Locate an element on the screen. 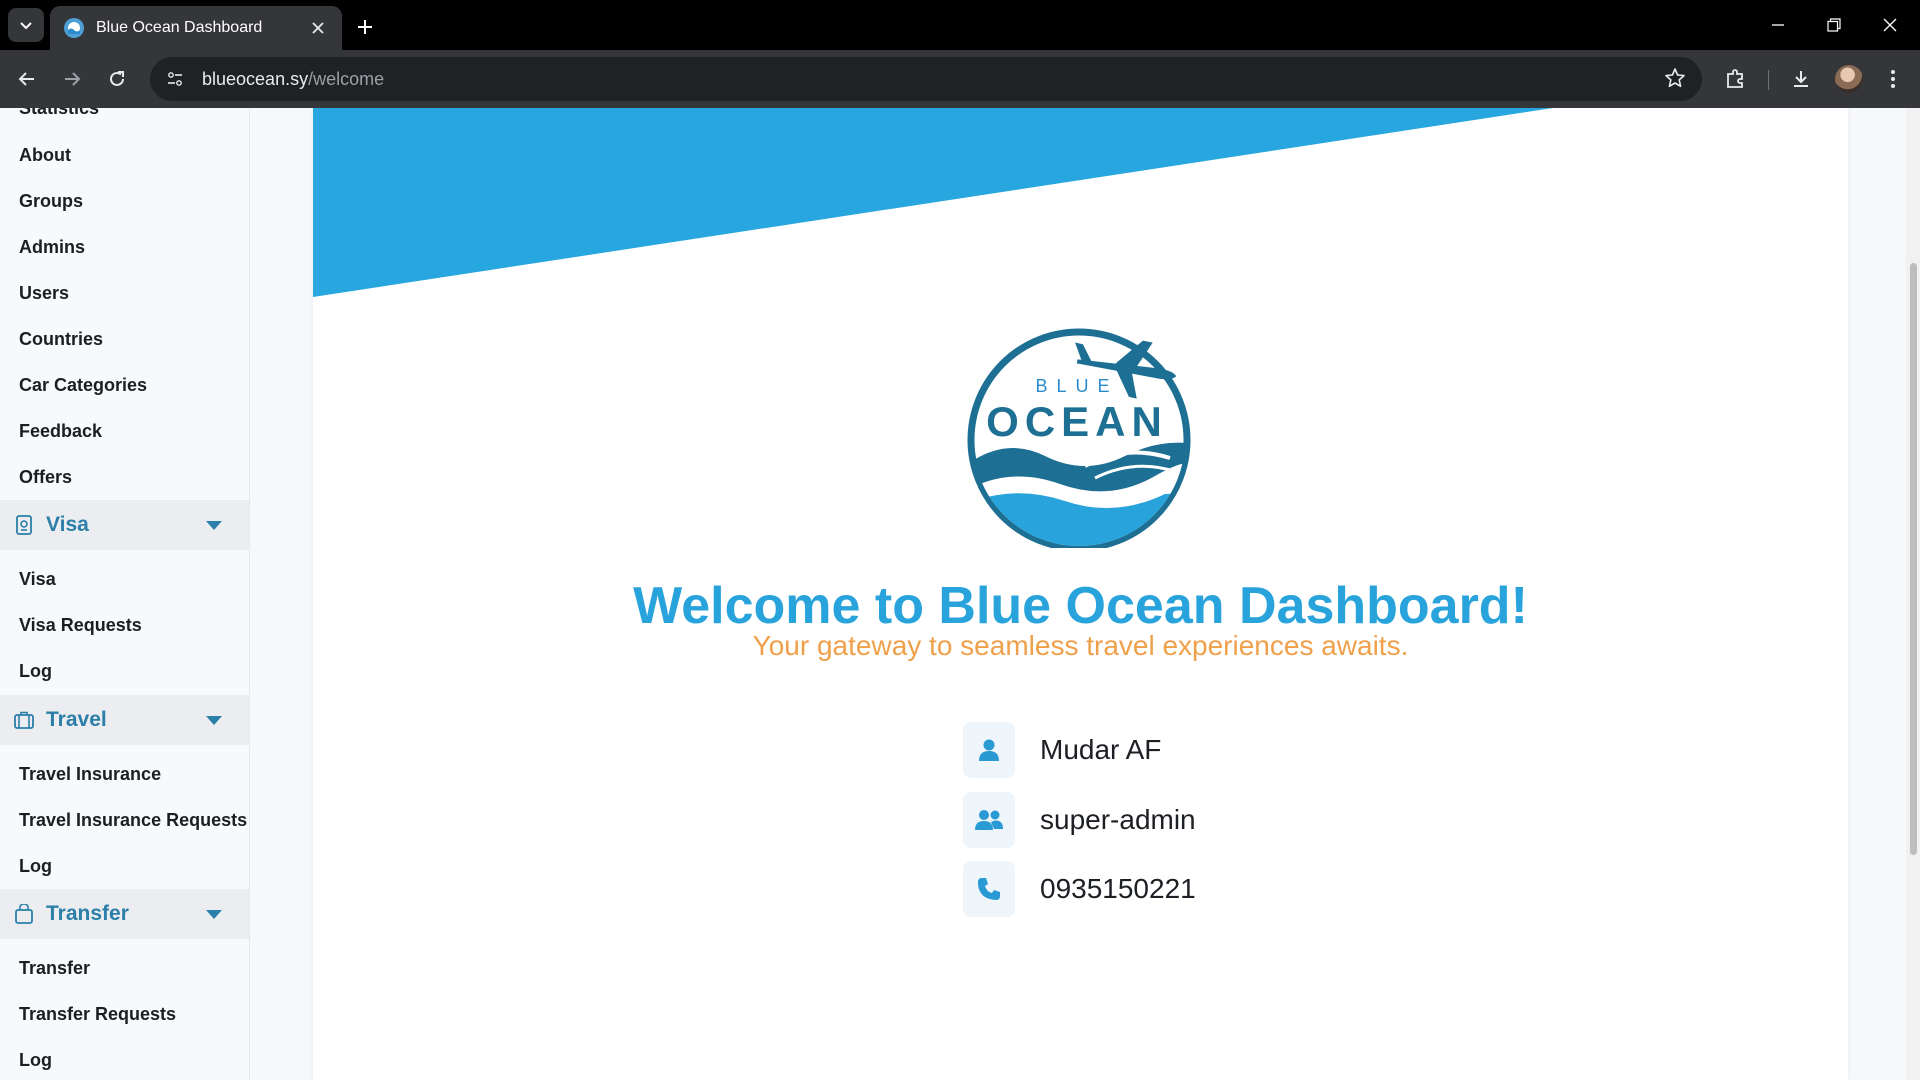  browser-tab: Blue Ocean Dashboard is located at coordinates (196, 28).